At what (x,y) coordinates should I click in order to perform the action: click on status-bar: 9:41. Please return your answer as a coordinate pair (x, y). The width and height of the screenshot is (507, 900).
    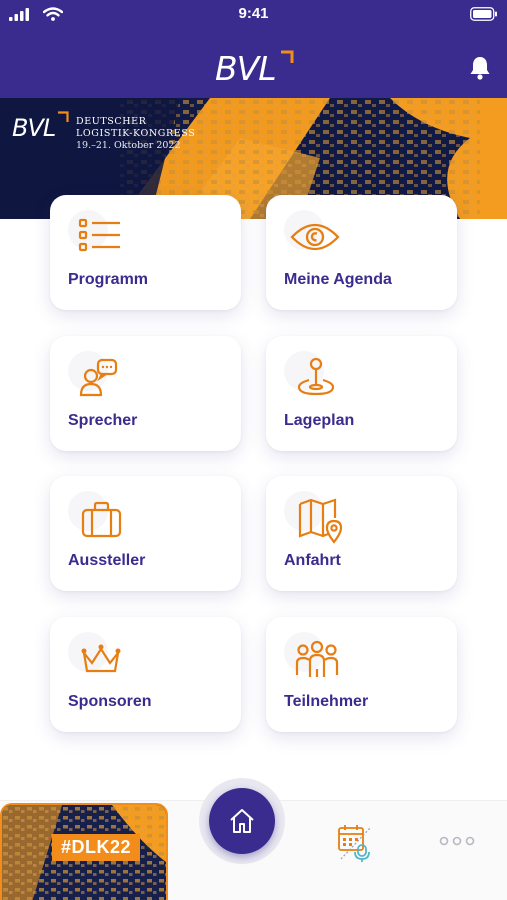
    Looking at the image, I should click on (253, 15).